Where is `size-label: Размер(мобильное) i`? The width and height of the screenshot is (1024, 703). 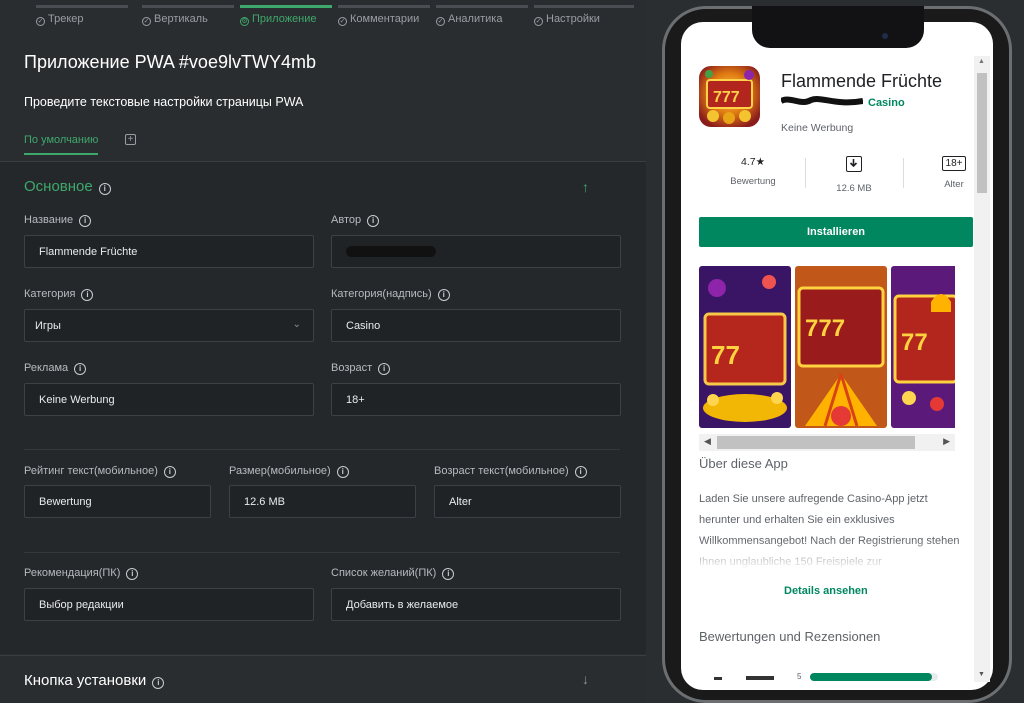 size-label: Размер(мобильное) i is located at coordinates (289, 471).